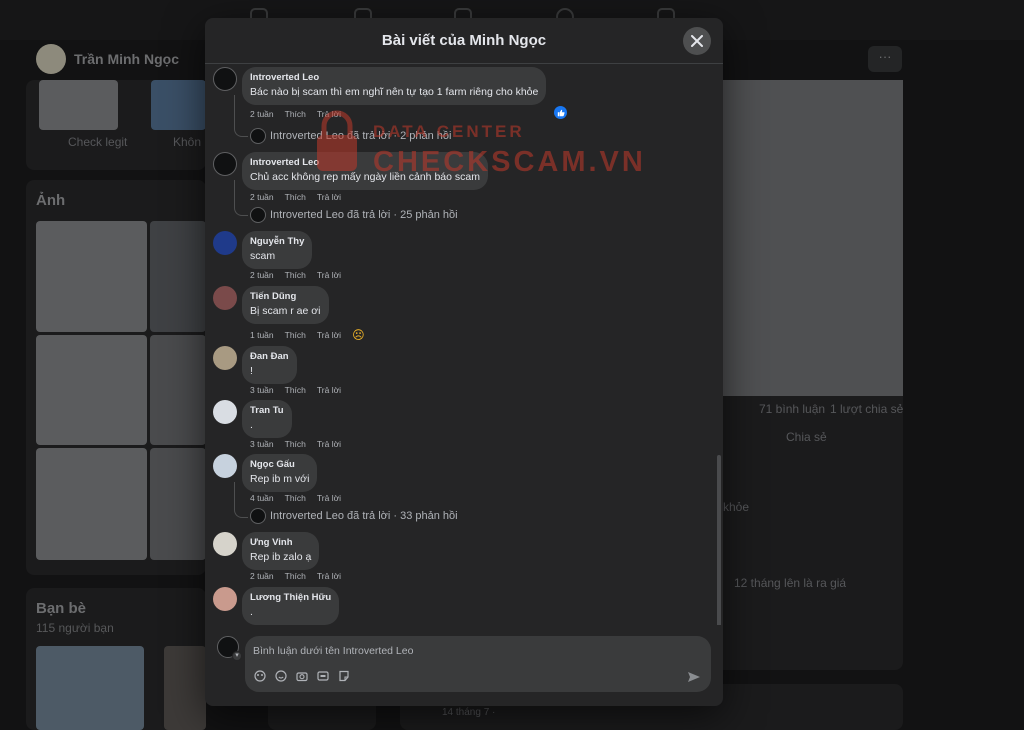 This screenshot has width=1024, height=730. What do you see at coordinates (267, 411) in the screenshot?
I see `comment-author: Tran Tu` at bounding box center [267, 411].